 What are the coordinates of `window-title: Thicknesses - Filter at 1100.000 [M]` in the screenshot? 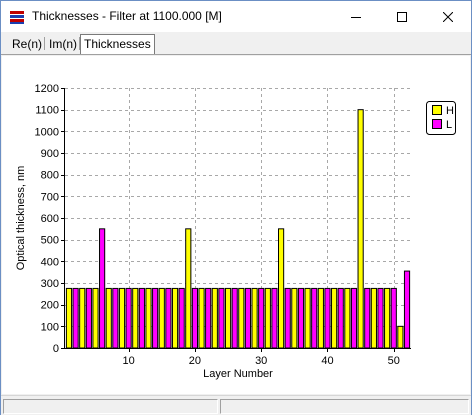 It's located at (127, 16).